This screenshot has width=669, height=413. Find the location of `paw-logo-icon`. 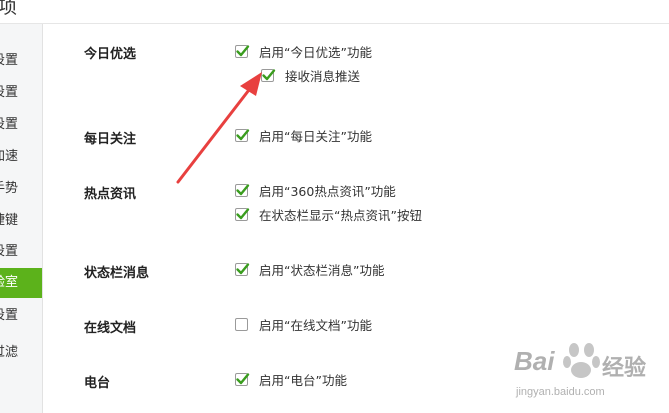

paw-logo-icon is located at coordinates (581, 360).